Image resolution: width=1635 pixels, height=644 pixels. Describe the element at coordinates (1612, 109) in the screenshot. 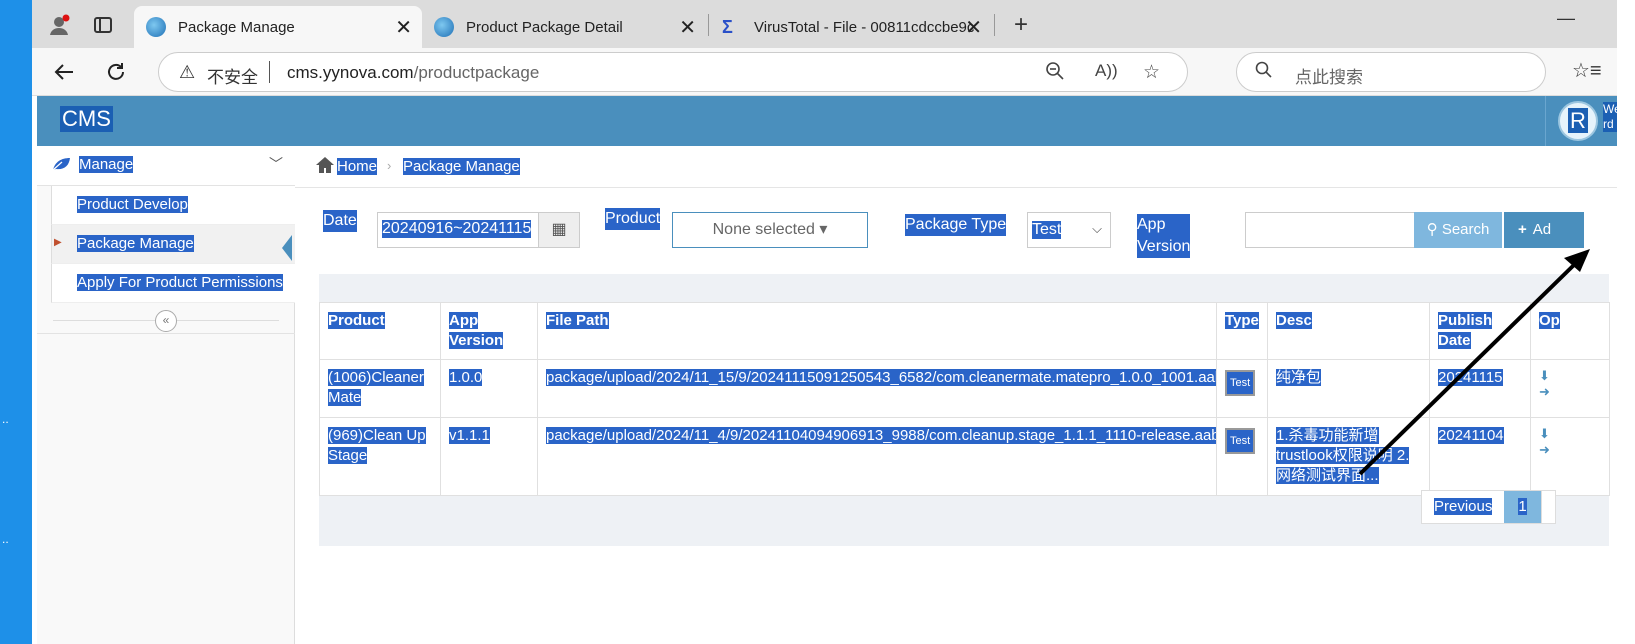

I see `welcome-text: We` at that location.